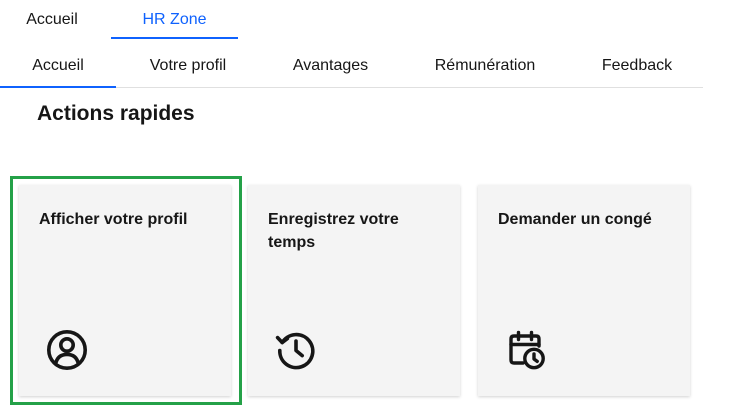 This screenshot has width=738, height=410. What do you see at coordinates (637, 65) in the screenshot?
I see `tab-feedback: Feedback` at bounding box center [637, 65].